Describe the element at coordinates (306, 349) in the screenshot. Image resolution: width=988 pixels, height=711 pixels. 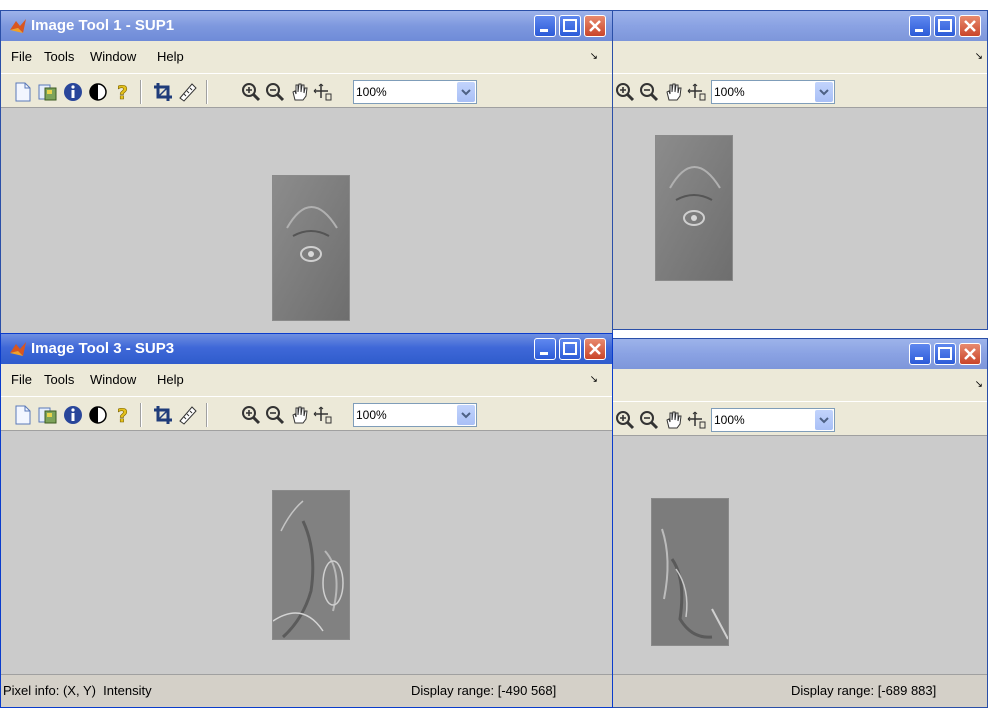
I see `title-bar: Image Tool 3 - SUP3` at that location.